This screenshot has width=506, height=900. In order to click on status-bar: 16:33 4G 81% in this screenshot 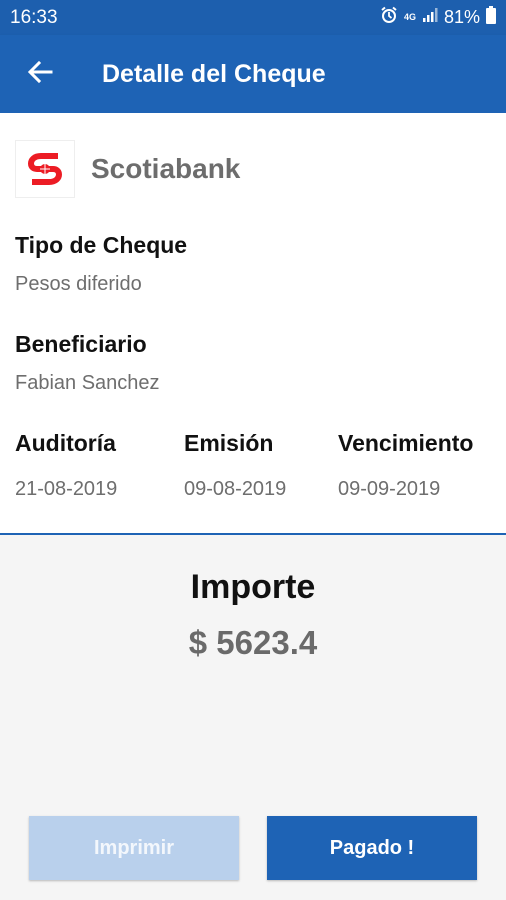, I will do `click(253, 17)`.